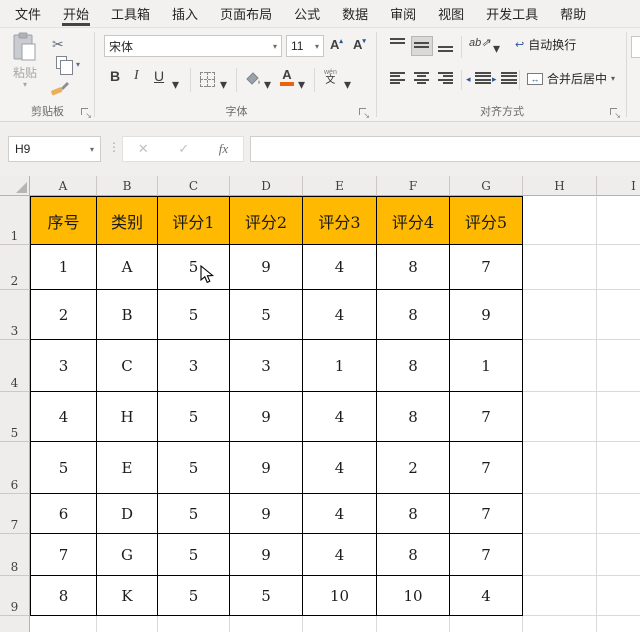  What do you see at coordinates (340, 315) in the screenshot?
I see `cell-E3: 4` at bounding box center [340, 315].